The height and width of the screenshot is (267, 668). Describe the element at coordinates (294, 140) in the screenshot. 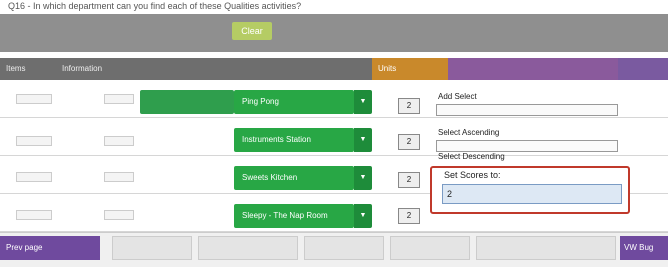

I see `department-select: Instruments Station` at that location.